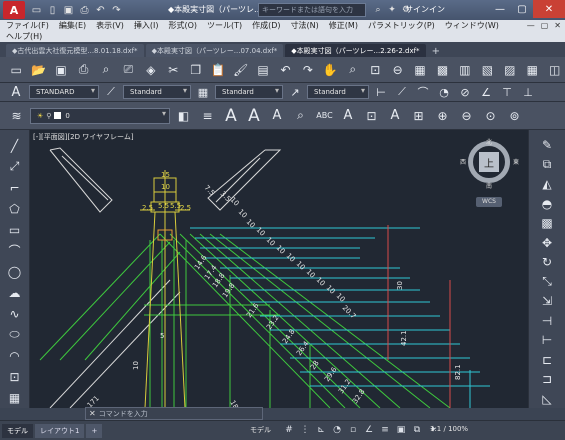 This screenshot has width=565, height=440. I want to click on minimize-button: —, so click(500, 9).